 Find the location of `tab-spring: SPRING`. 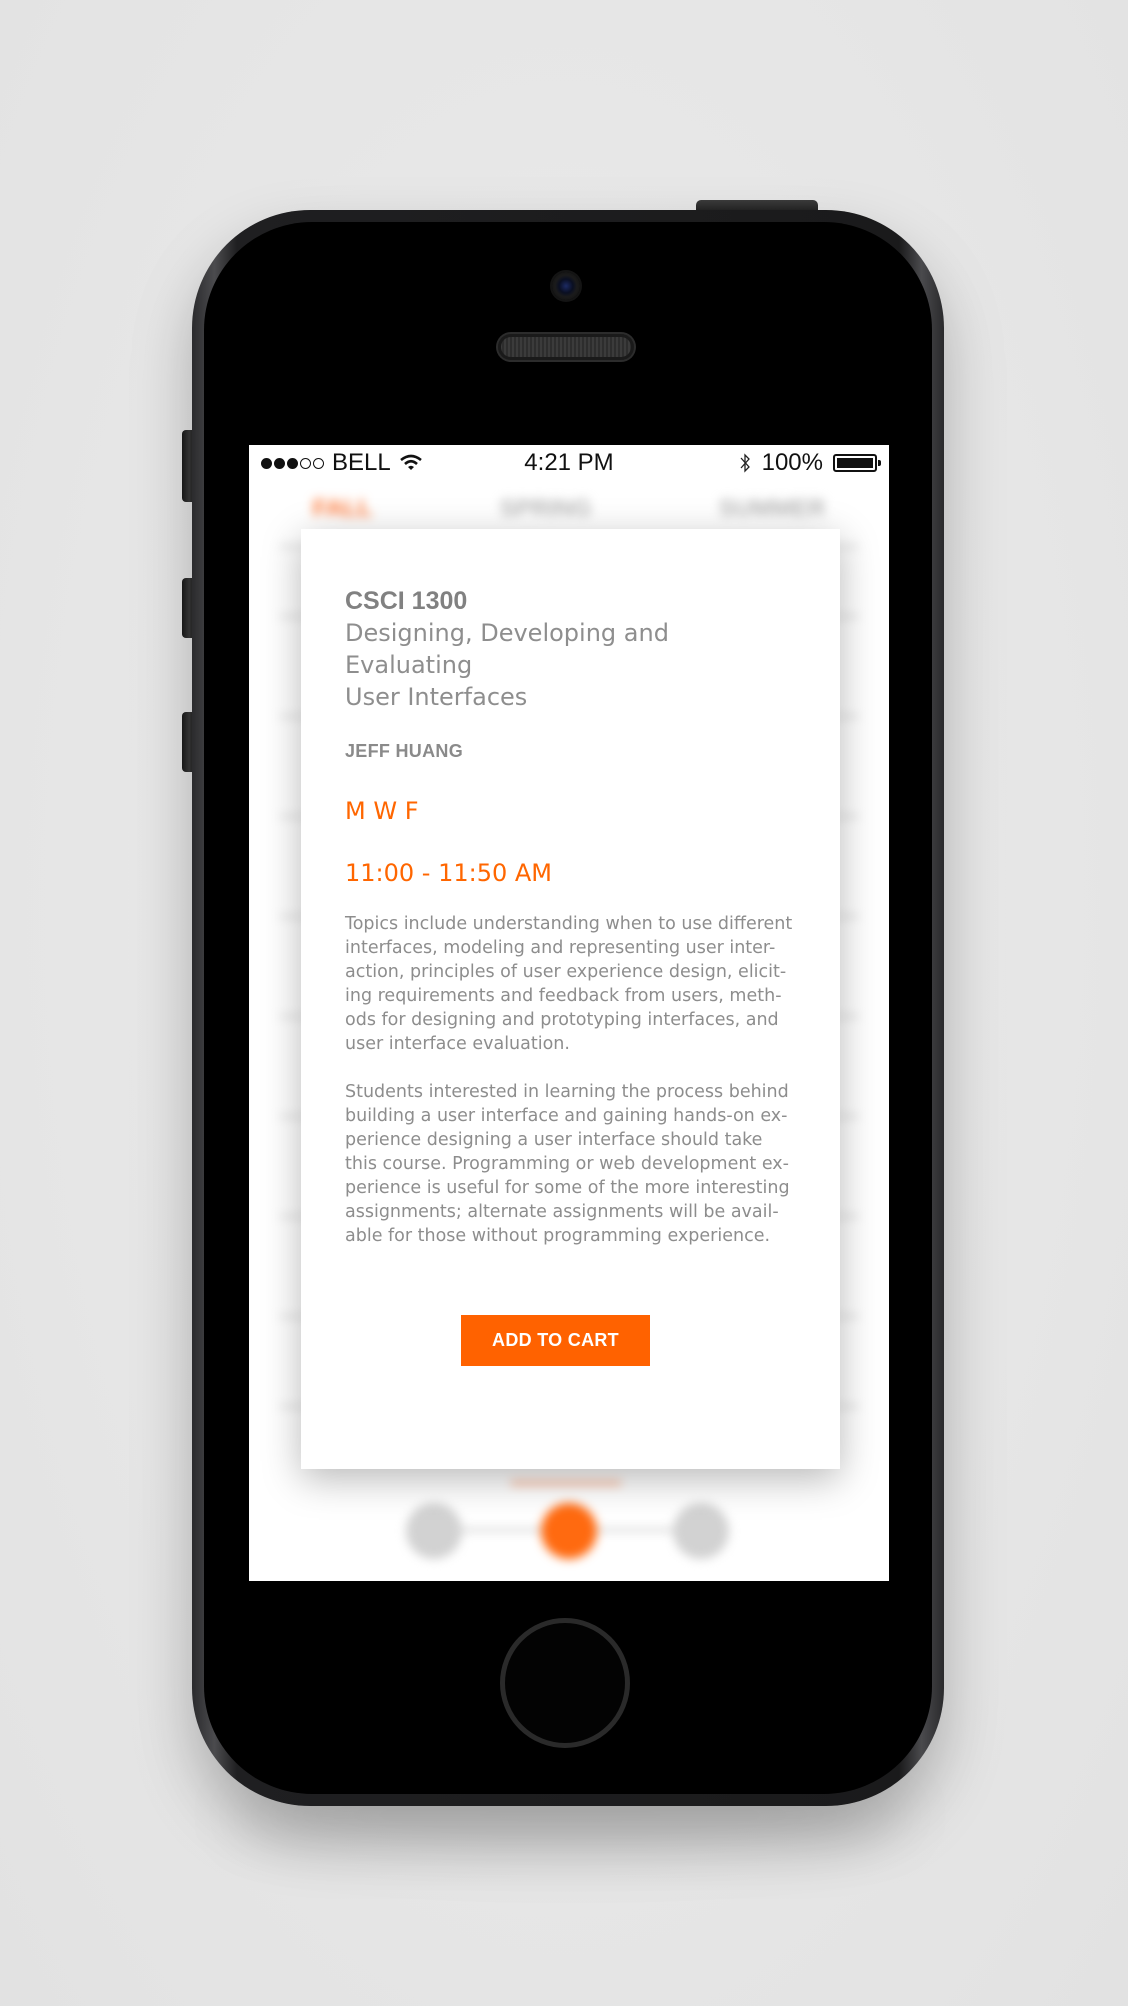

tab-spring: SPRING is located at coordinates (546, 509).